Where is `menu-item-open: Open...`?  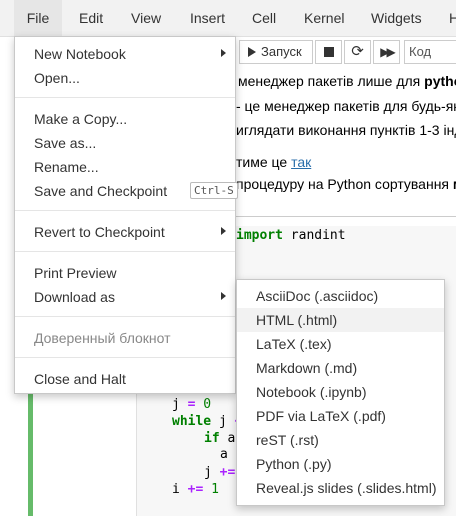
menu-item-open: Open... is located at coordinates (57, 78).